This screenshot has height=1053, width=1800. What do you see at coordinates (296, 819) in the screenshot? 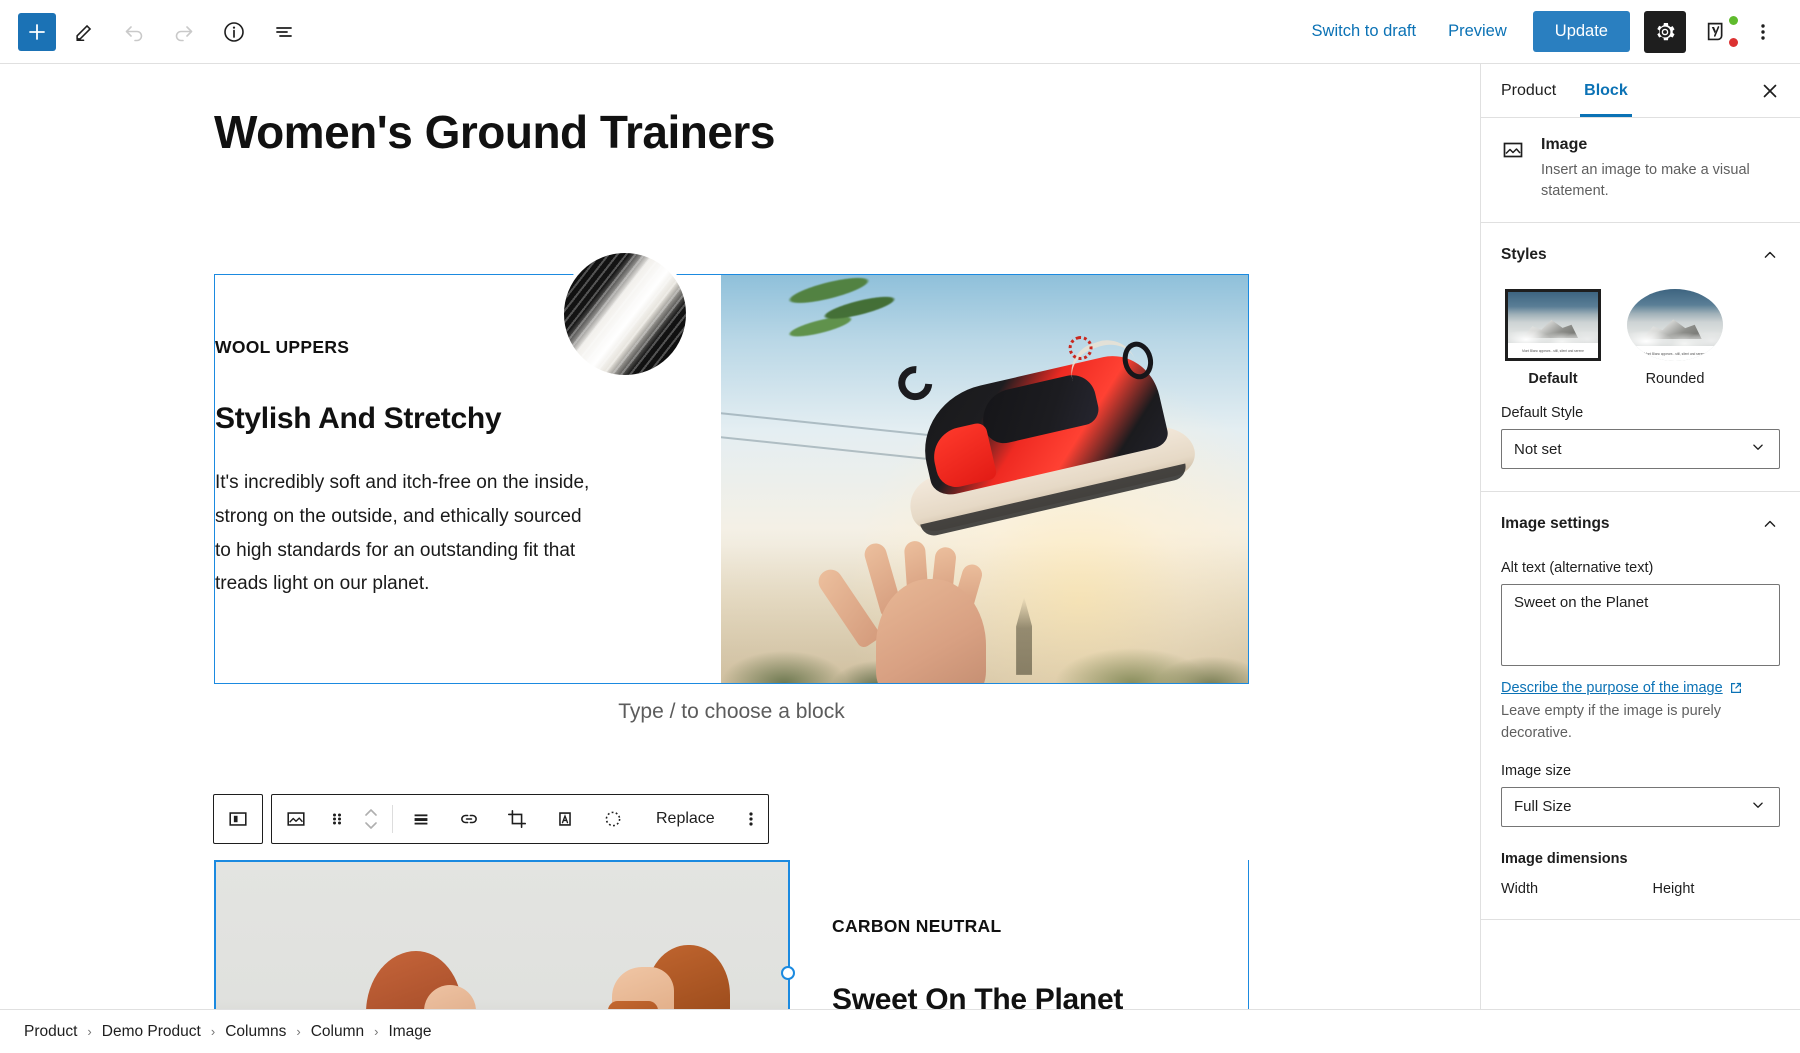
I see `block-type-image-icon` at bounding box center [296, 819].